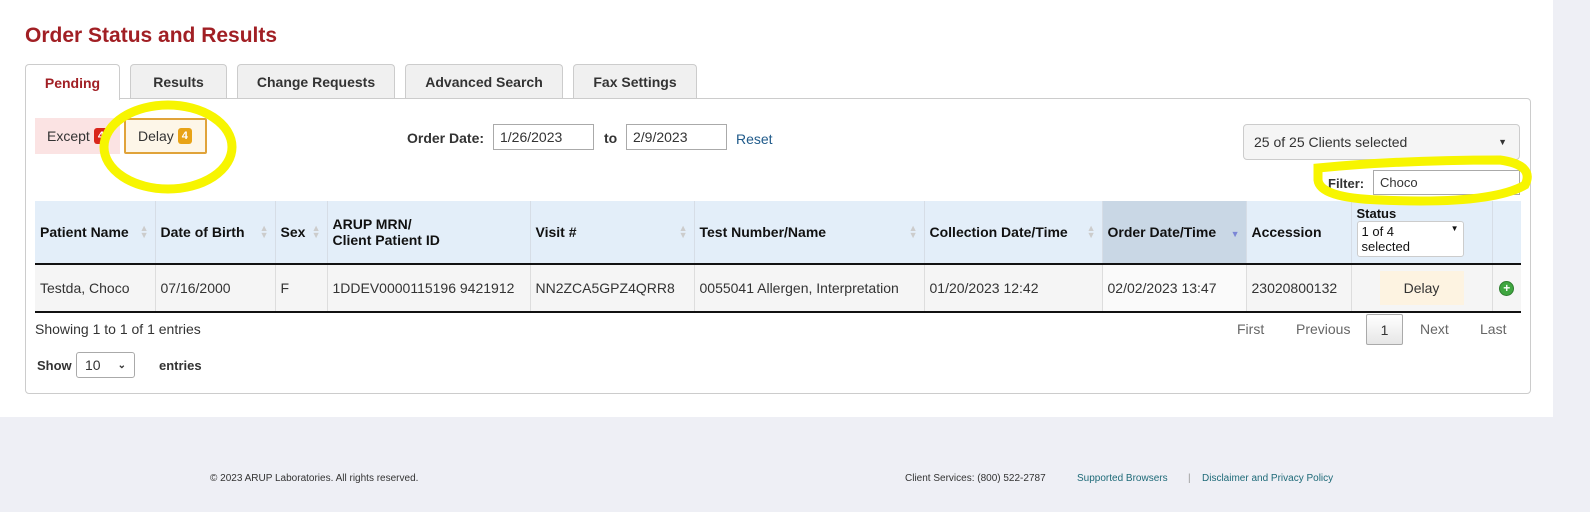 This screenshot has width=1590, height=512. Describe the element at coordinates (118, 329) in the screenshot. I see `table-info: Showing 1 to 1 of 1 entries` at that location.